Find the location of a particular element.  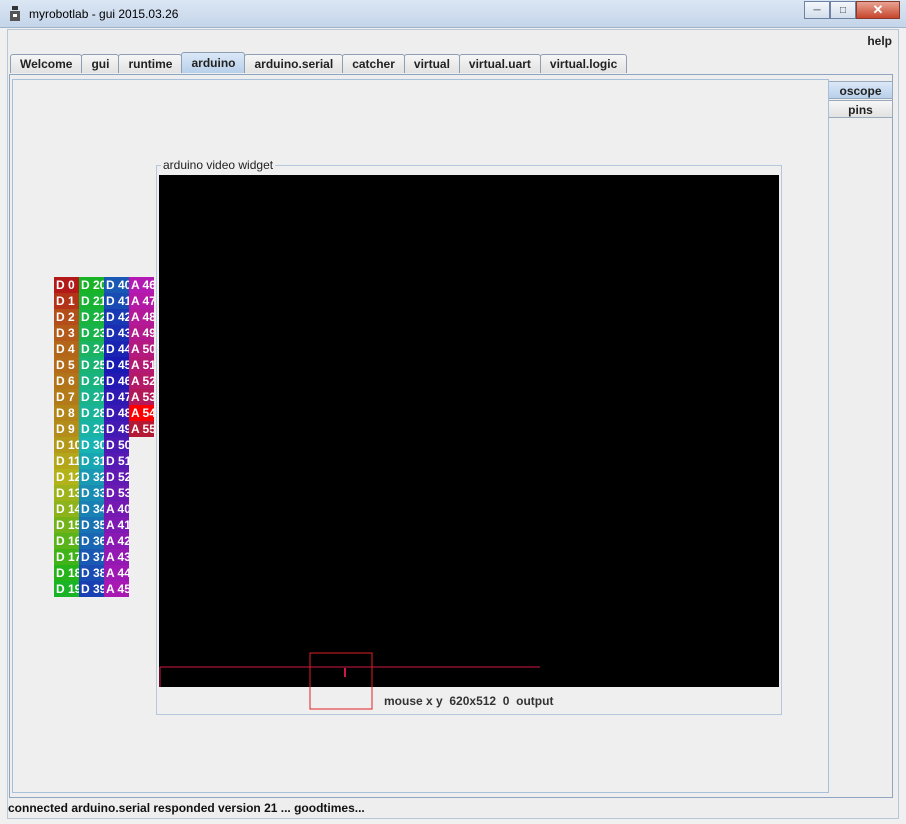

pin-a47: A 47 is located at coordinates (141, 301).